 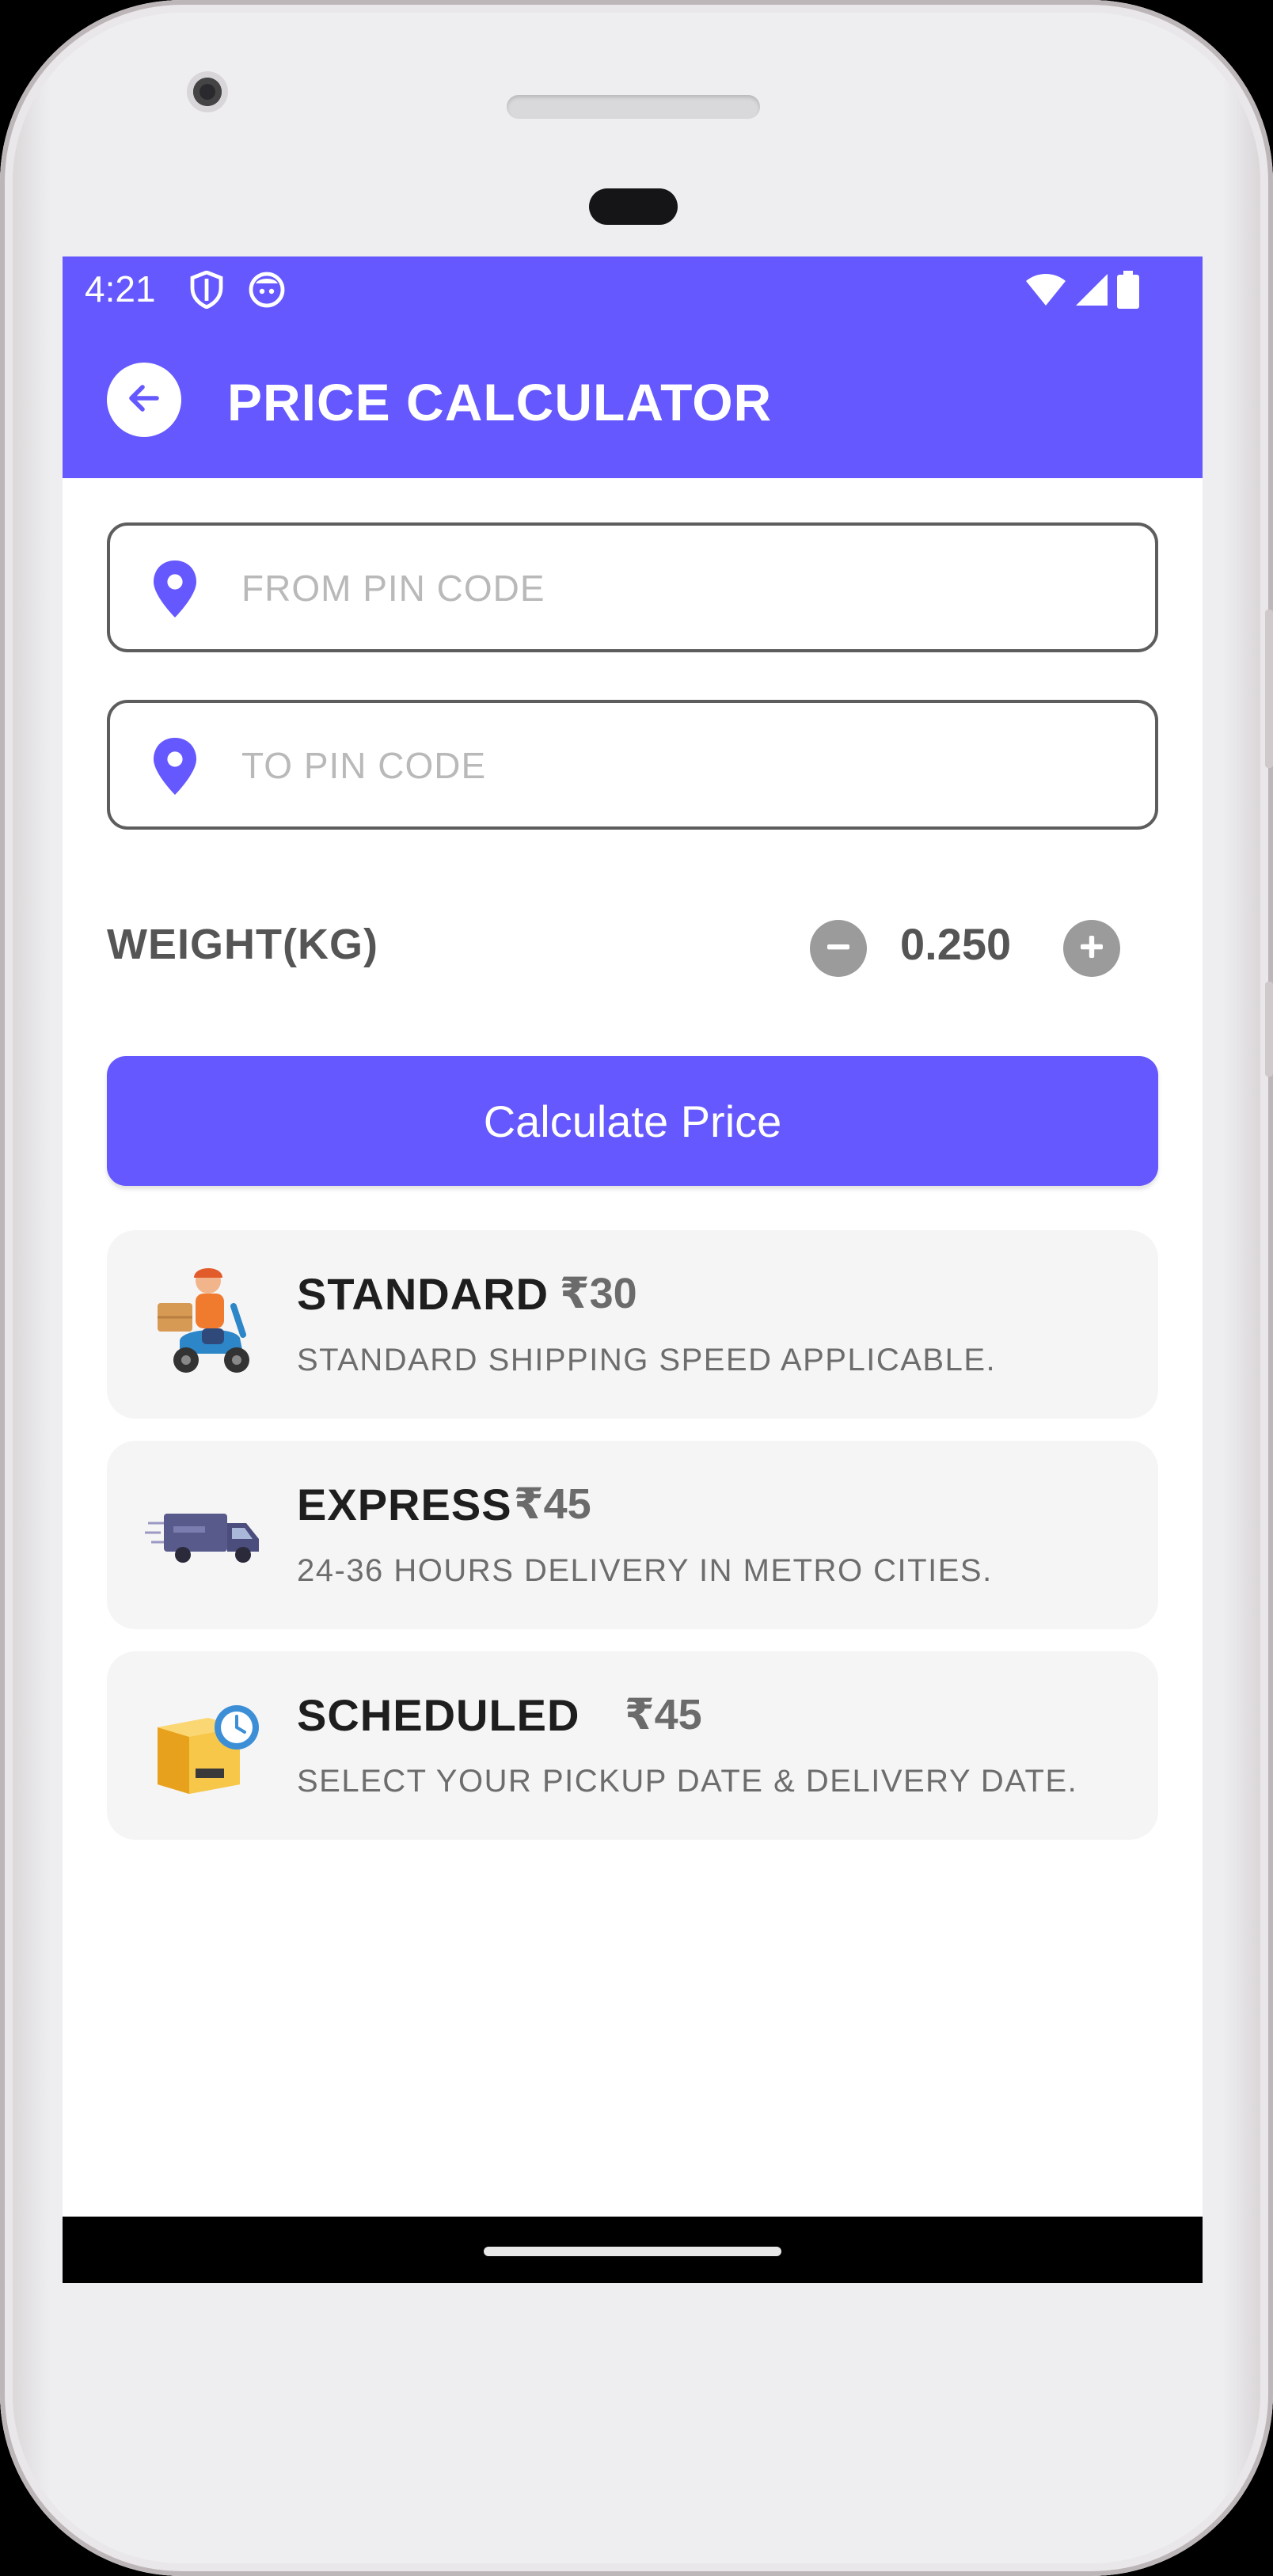 I want to click on minus-circle-icon, so click(x=838, y=949).